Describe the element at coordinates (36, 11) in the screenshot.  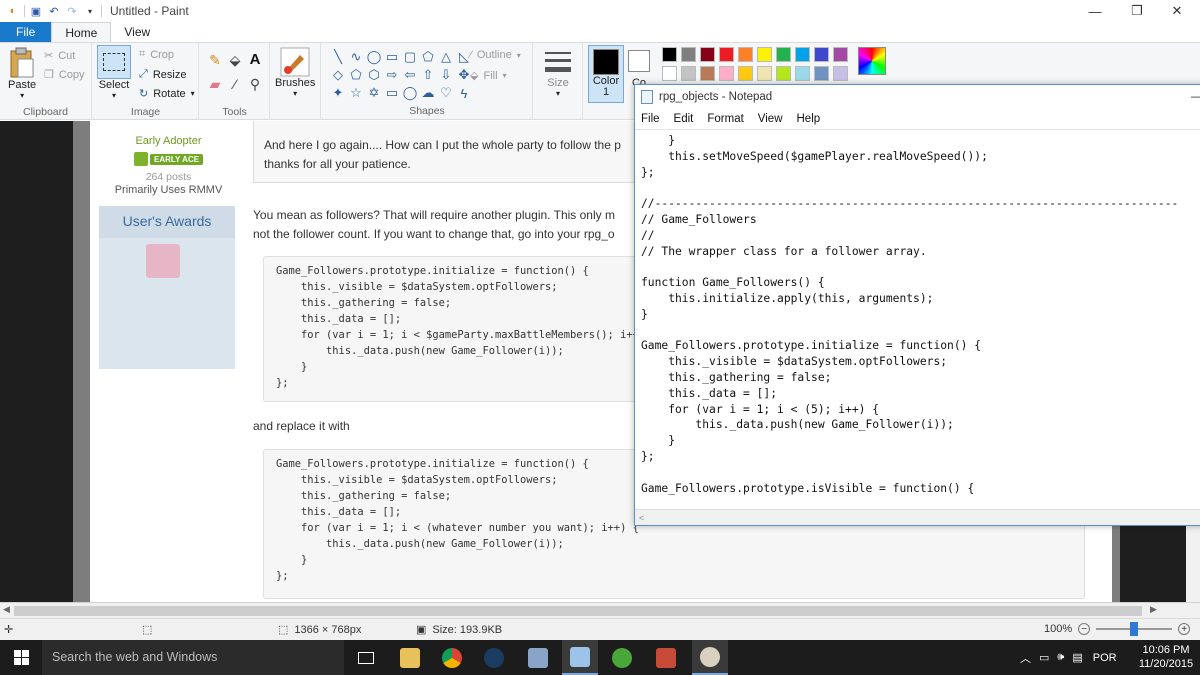
I see `save-icon: ▣` at that location.